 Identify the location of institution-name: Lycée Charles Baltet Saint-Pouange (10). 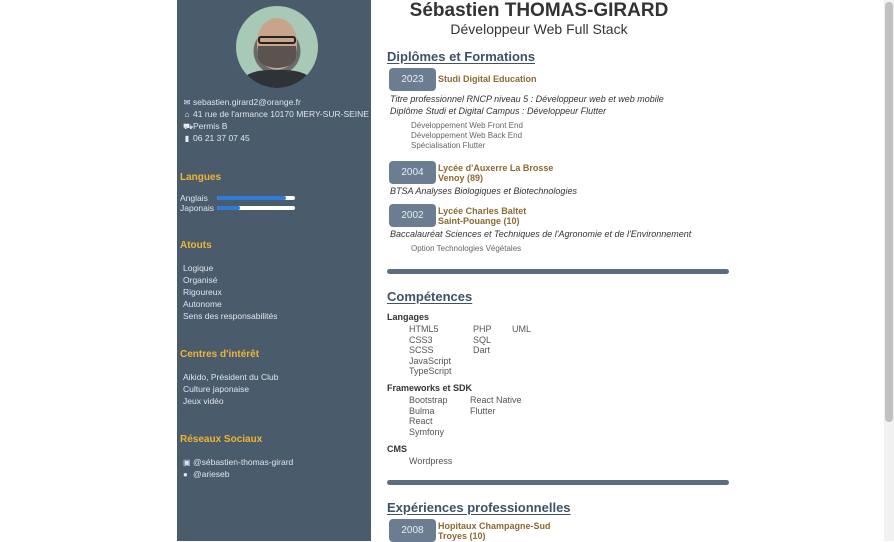
(482, 216).